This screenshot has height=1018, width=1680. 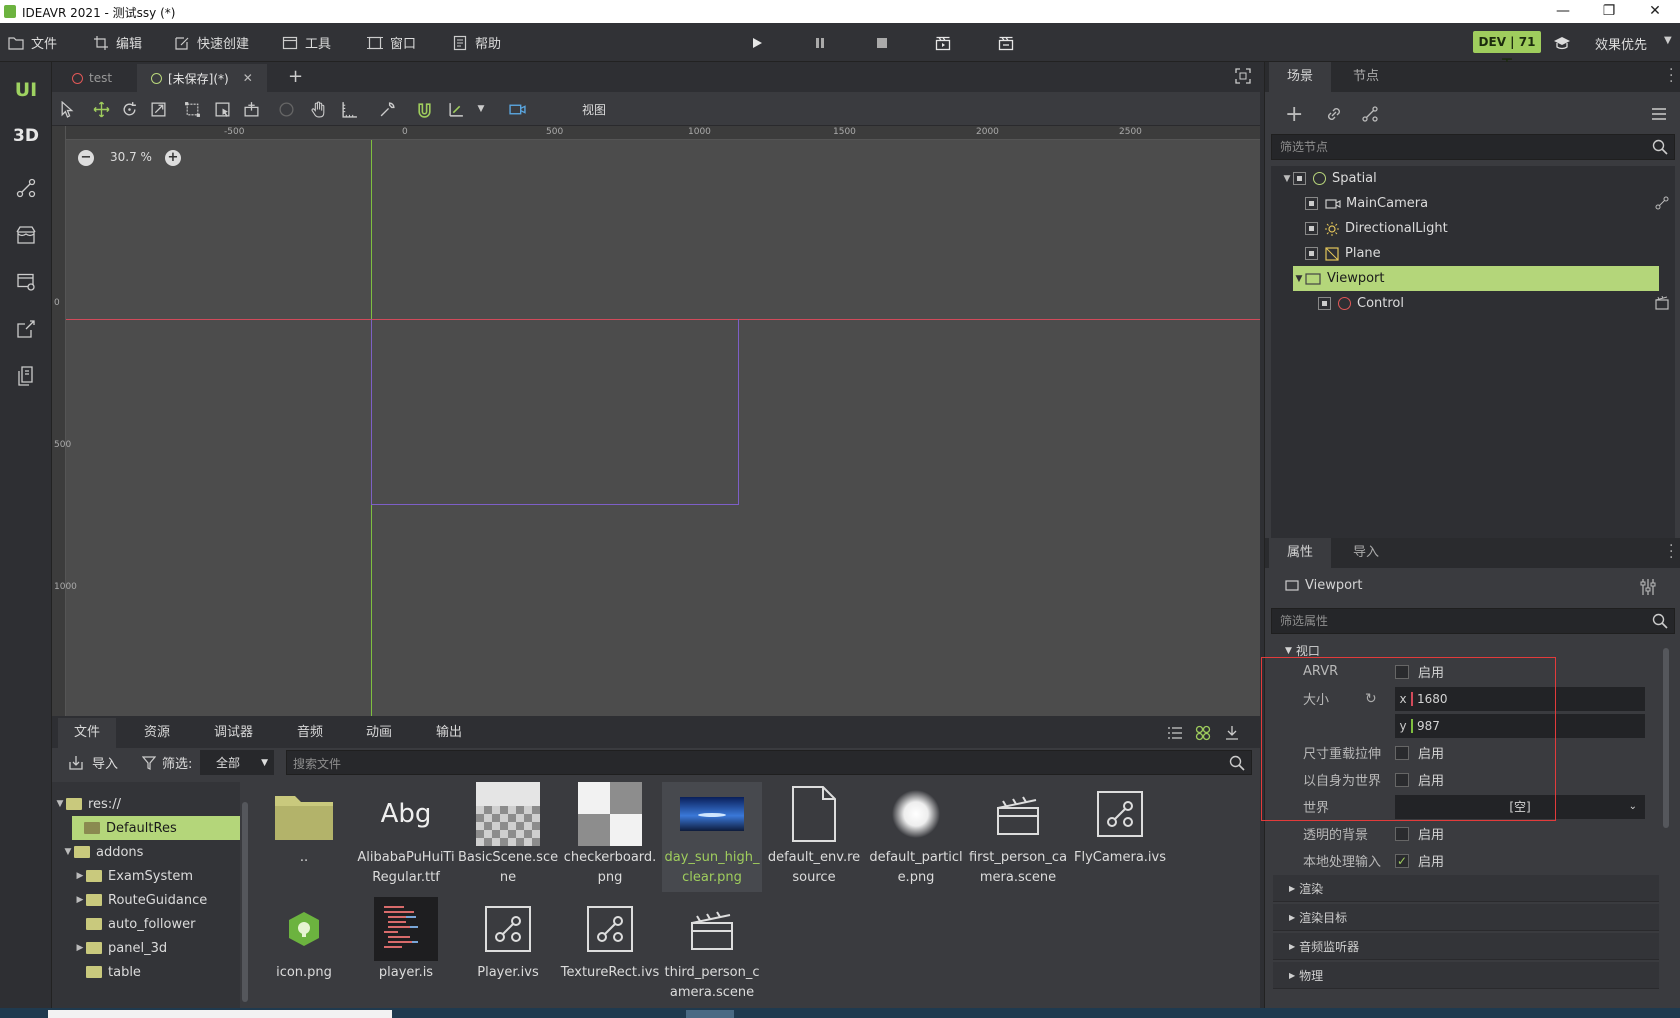 I want to click on tab-file: 文件, so click(x=87, y=733).